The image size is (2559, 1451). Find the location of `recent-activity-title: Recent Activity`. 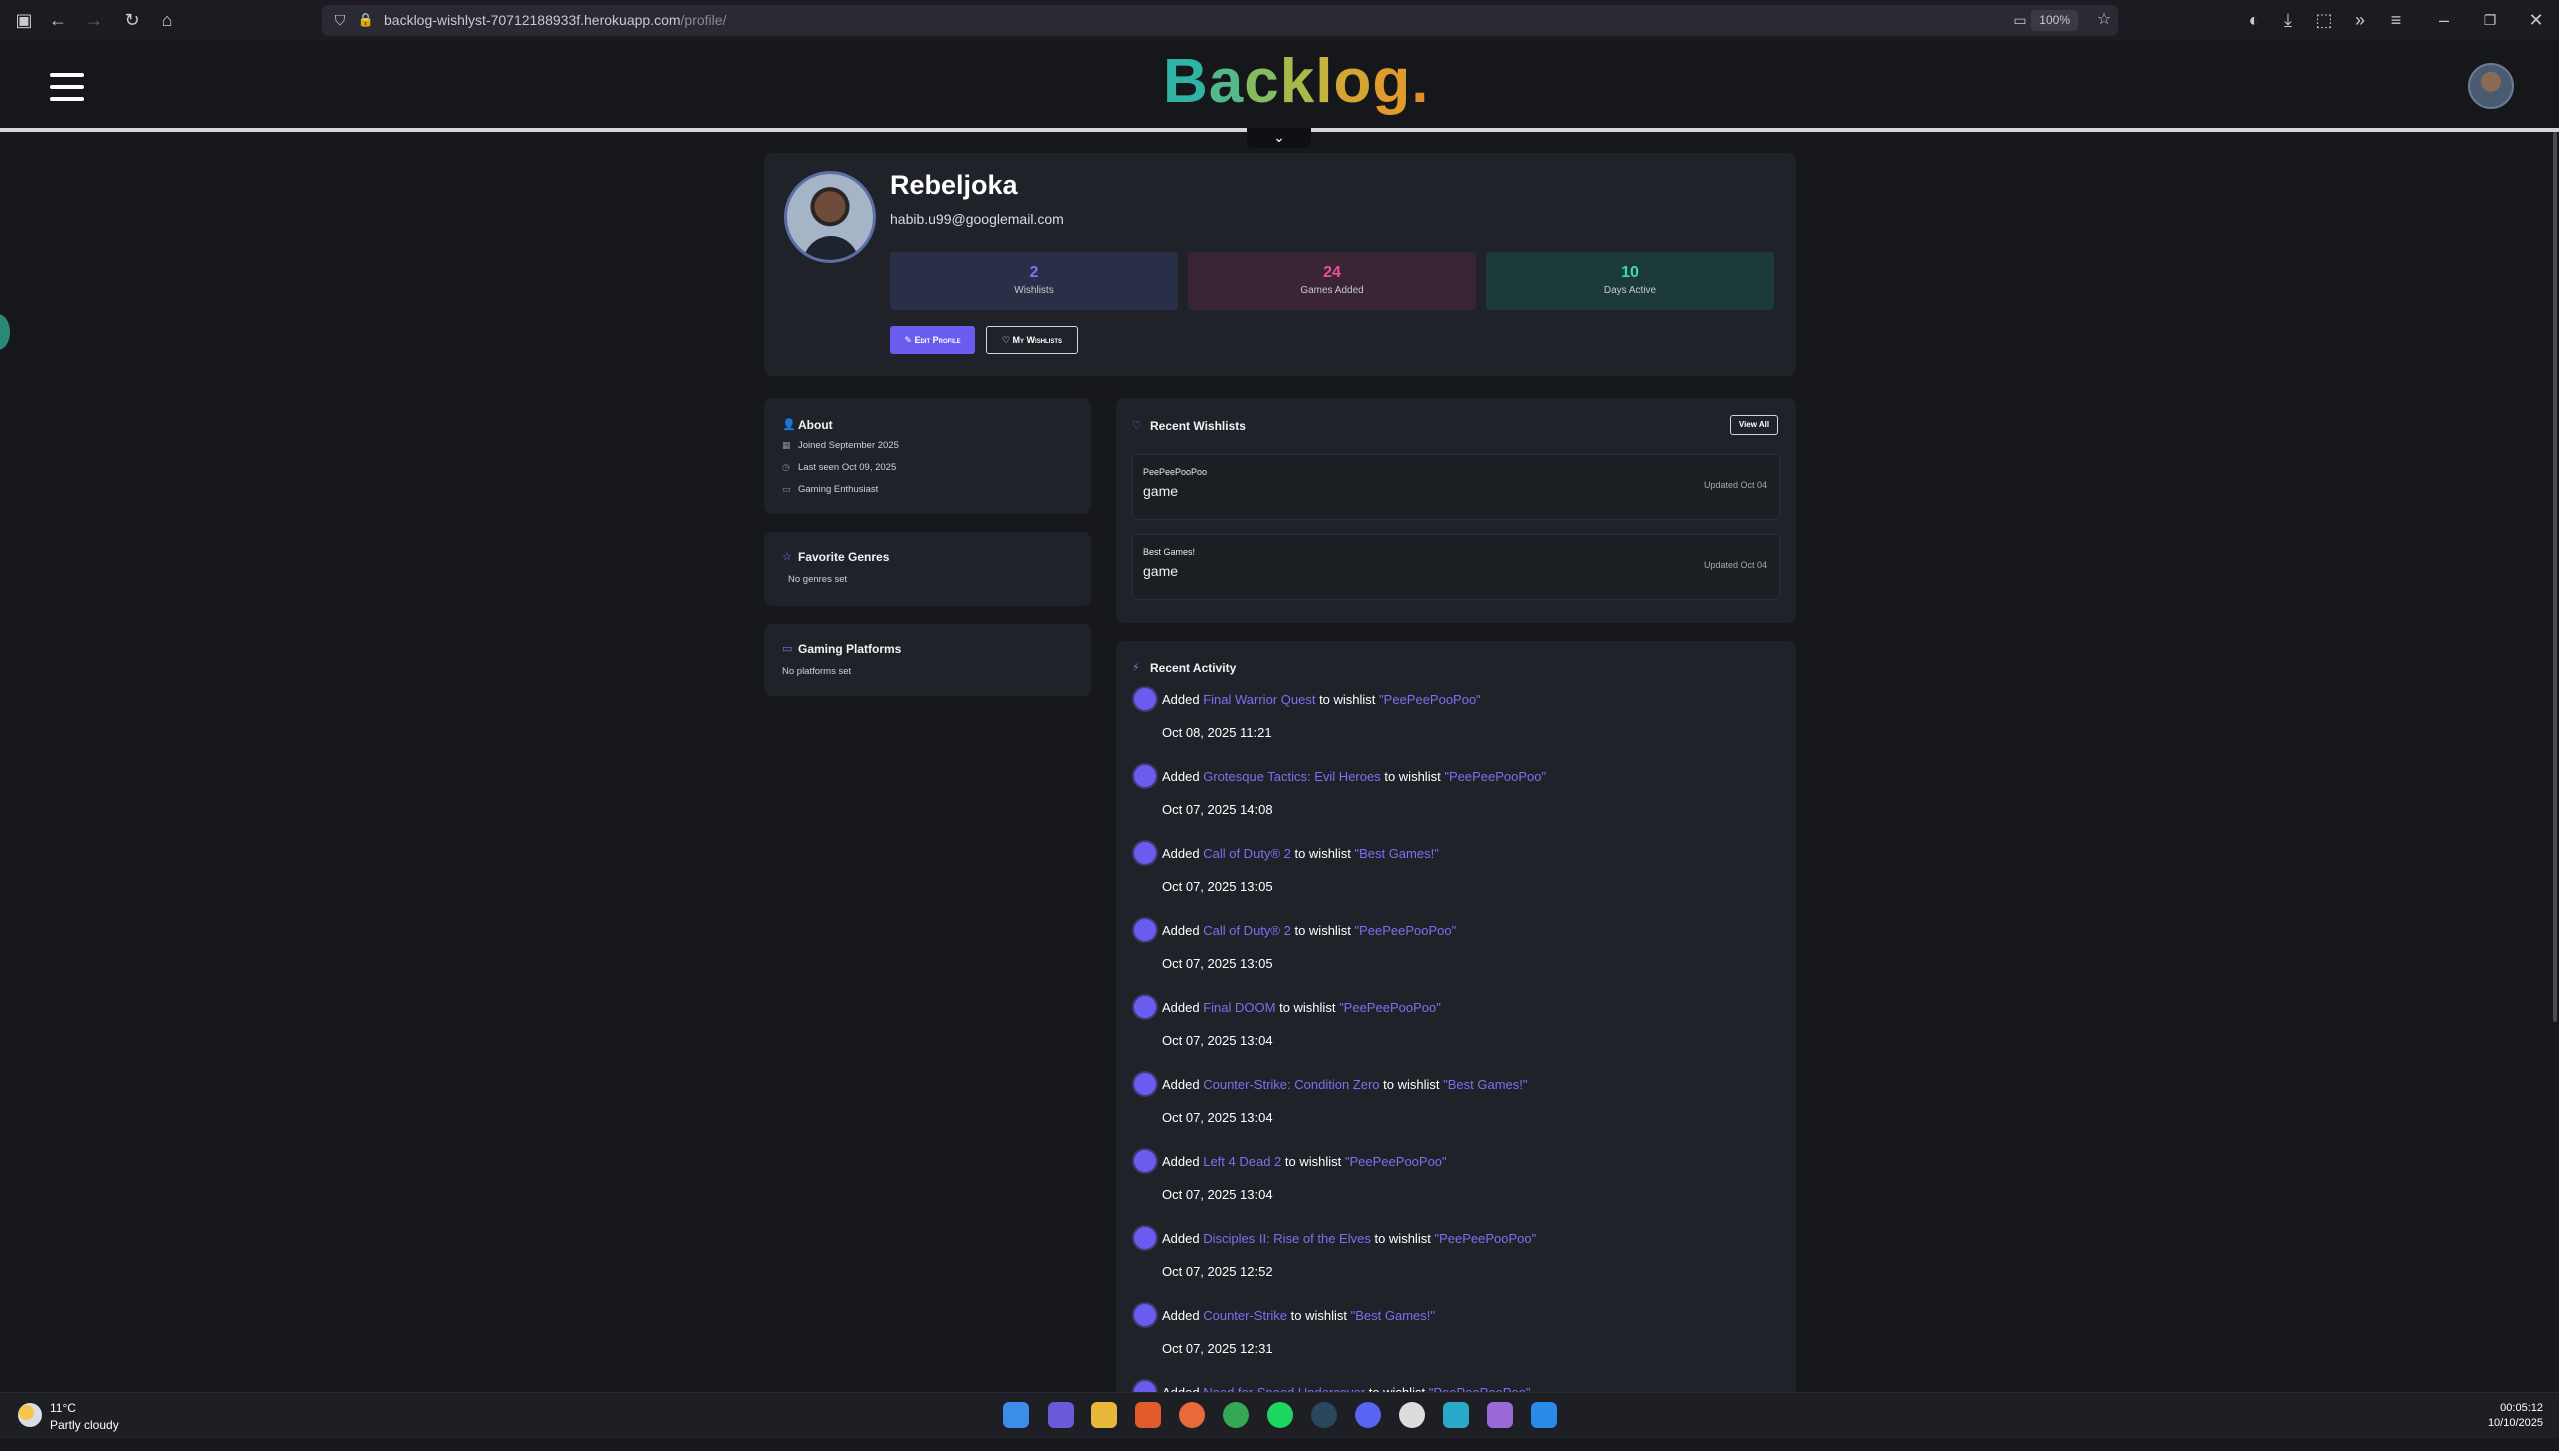

recent-activity-title: Recent Activity is located at coordinates (1193, 668).